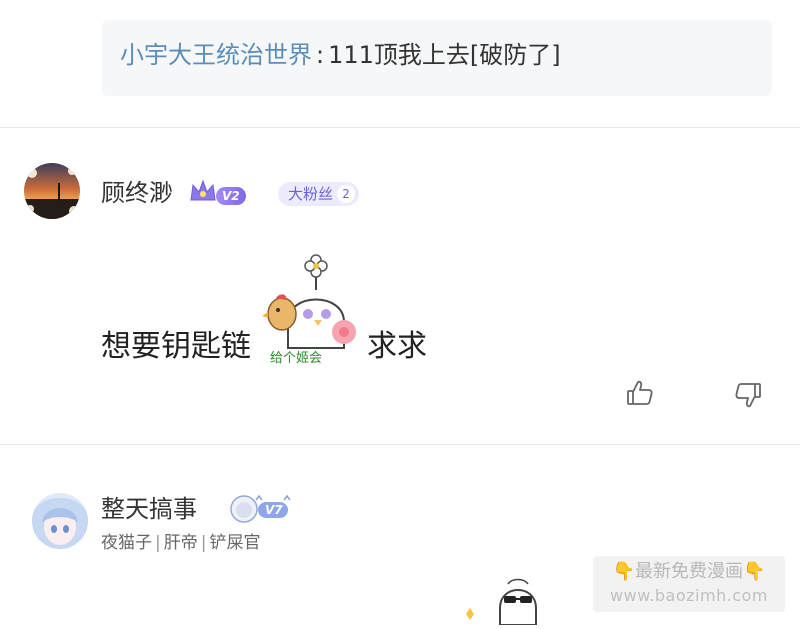 This screenshot has height=629, width=800. I want to click on tag: 夜猫子, so click(126, 543).